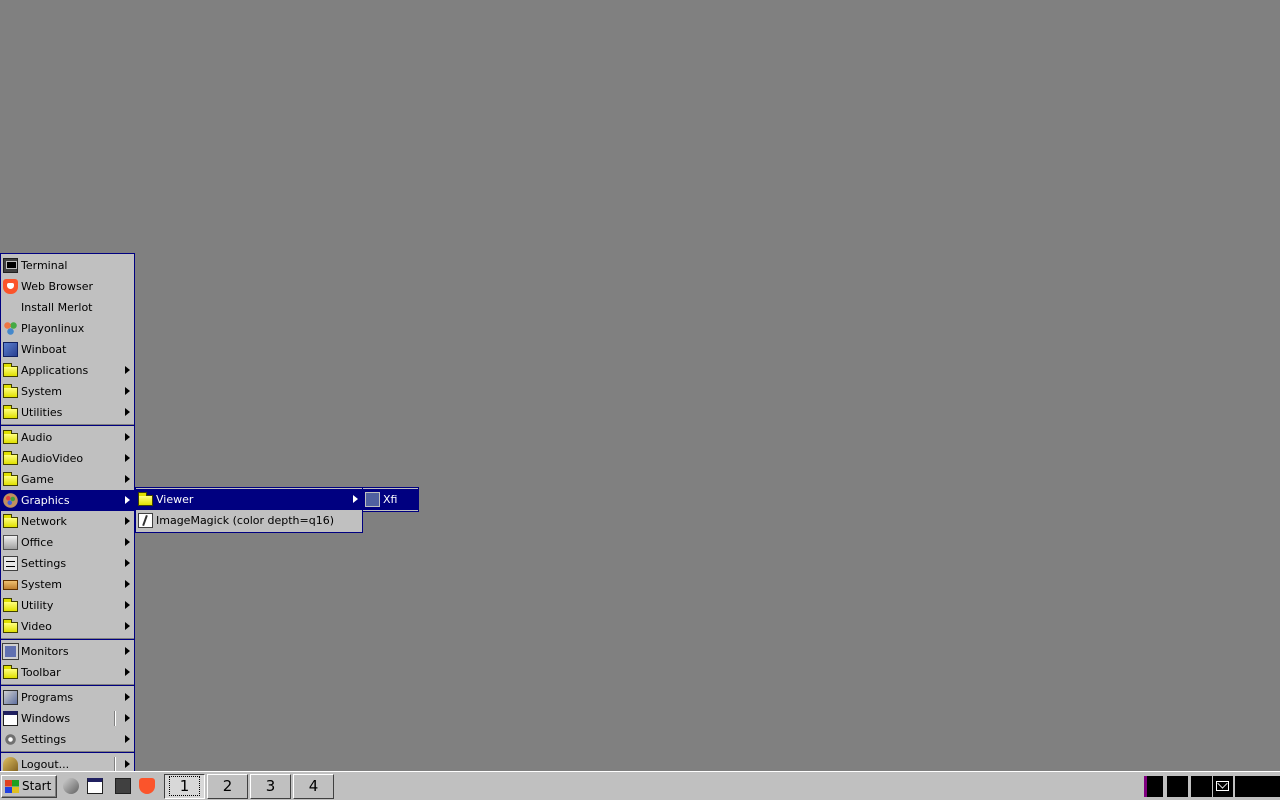 The width and height of the screenshot is (1280, 800). I want to click on monitor-icon, so click(10, 651).